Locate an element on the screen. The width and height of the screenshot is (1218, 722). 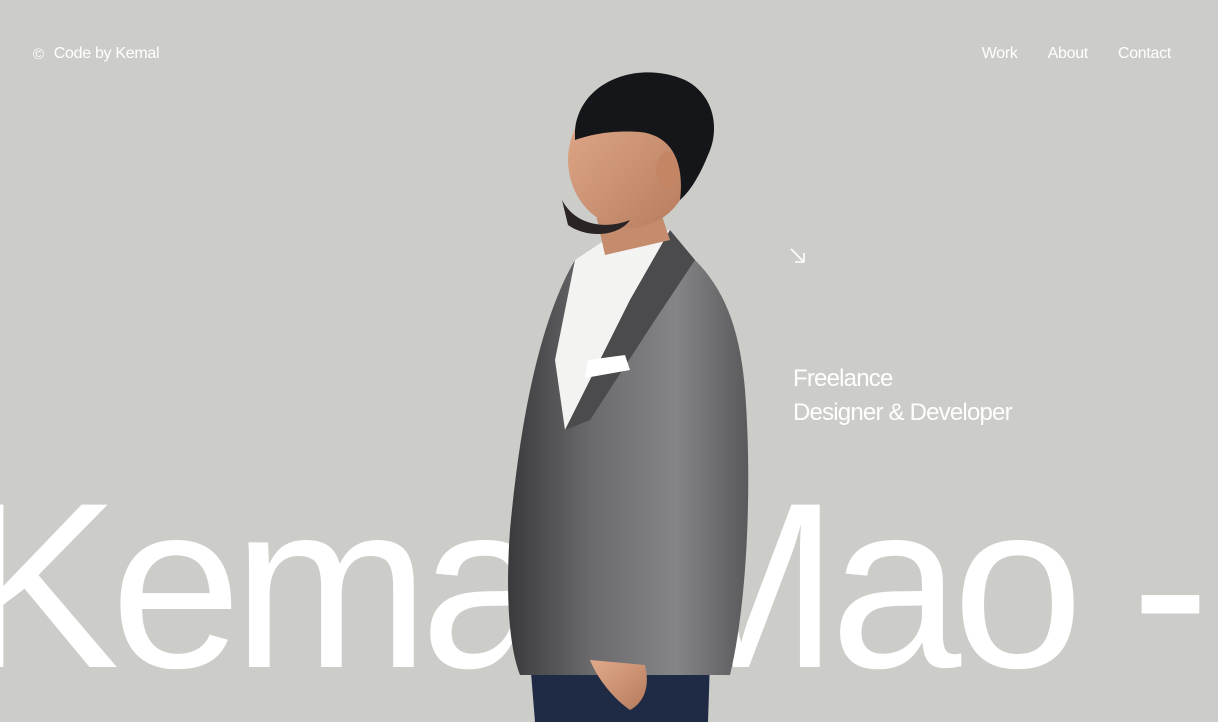
role-line-freelance: Freelance is located at coordinates (843, 378).